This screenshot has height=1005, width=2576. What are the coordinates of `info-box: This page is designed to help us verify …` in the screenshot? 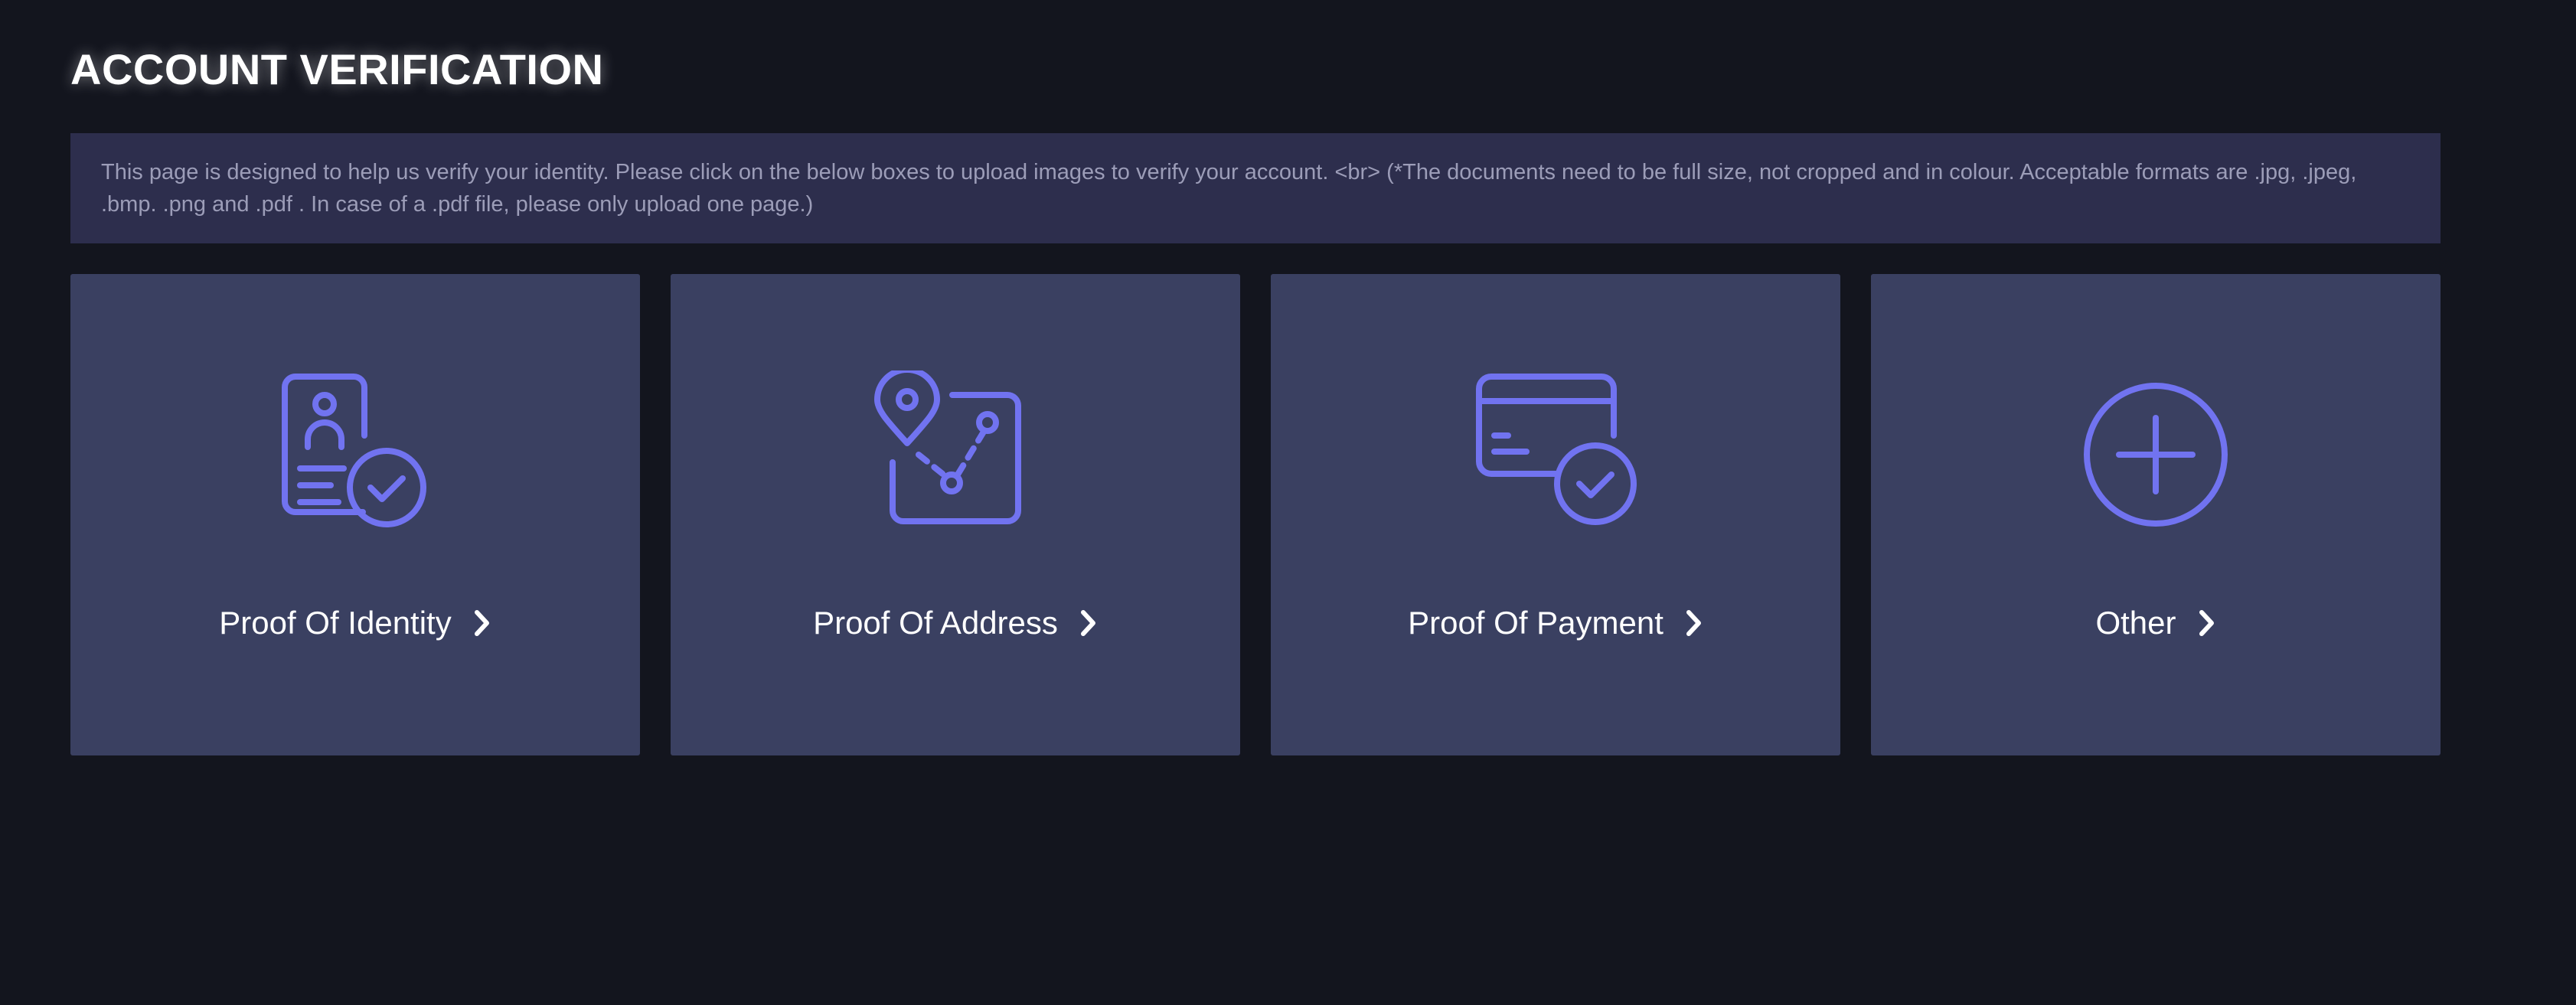 It's located at (1255, 188).